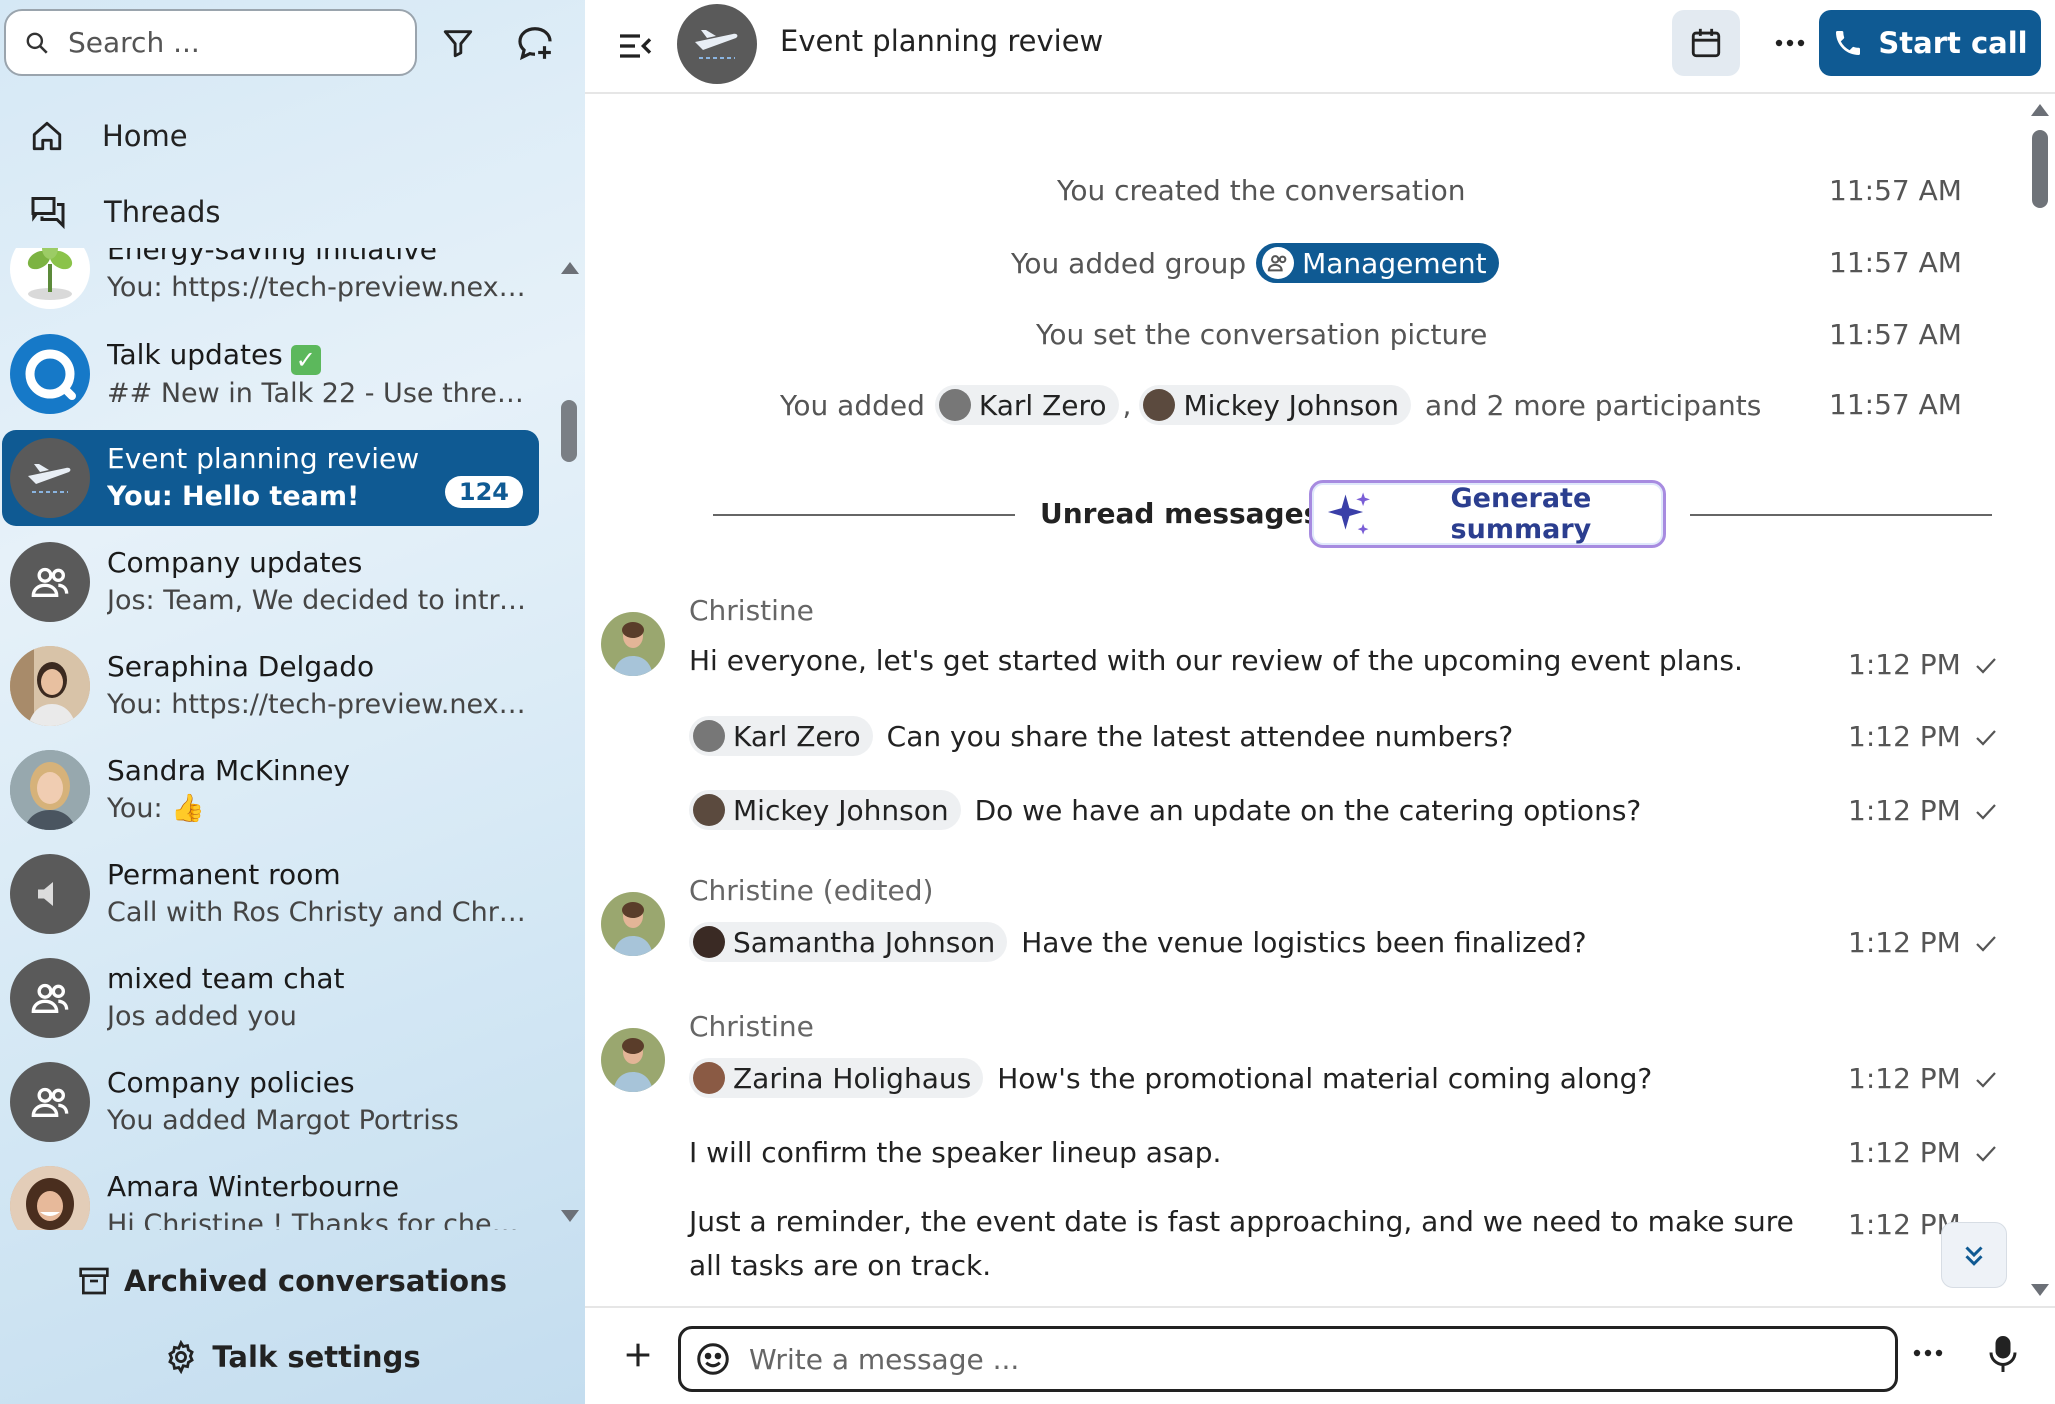  What do you see at coordinates (1180, 513) in the screenshot?
I see `unread-messages-label: Unread messages` at bounding box center [1180, 513].